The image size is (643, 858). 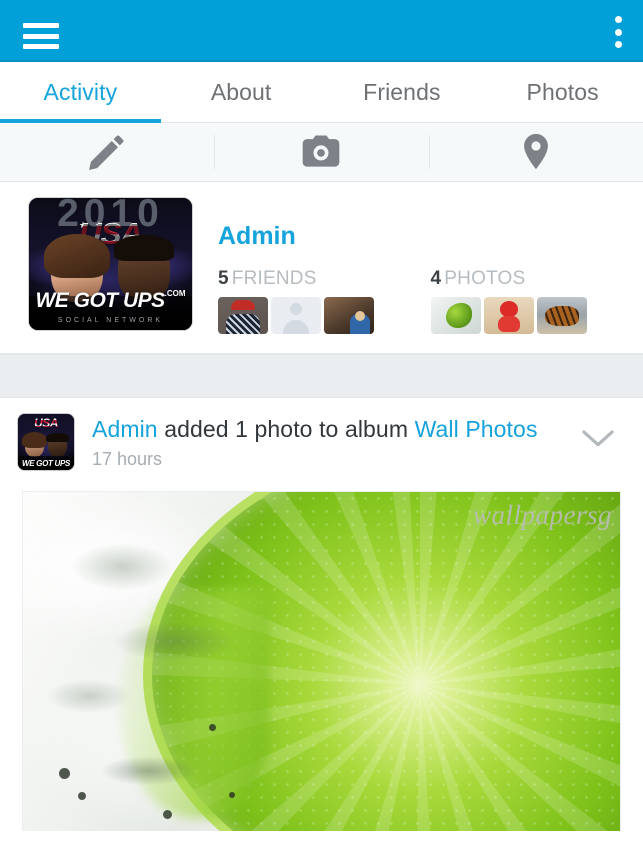 I want to click on avatar-logo-tld: .COM, so click(x=175, y=293).